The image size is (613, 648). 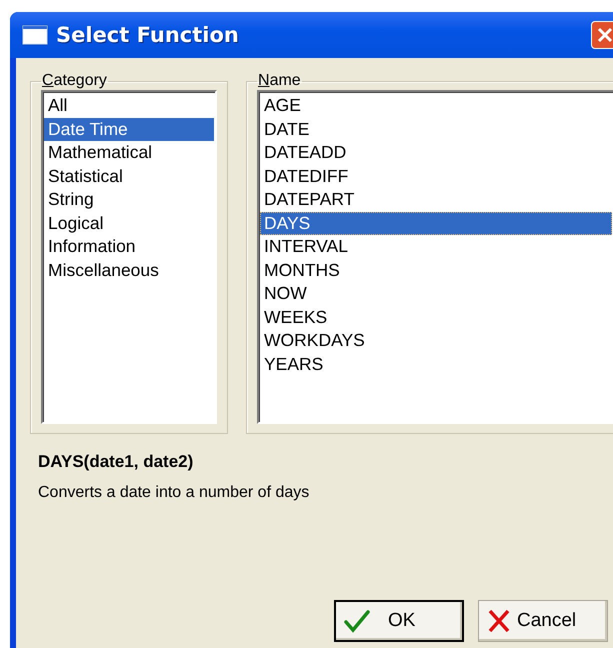 What do you see at coordinates (129, 106) in the screenshot?
I see `list-item: All` at bounding box center [129, 106].